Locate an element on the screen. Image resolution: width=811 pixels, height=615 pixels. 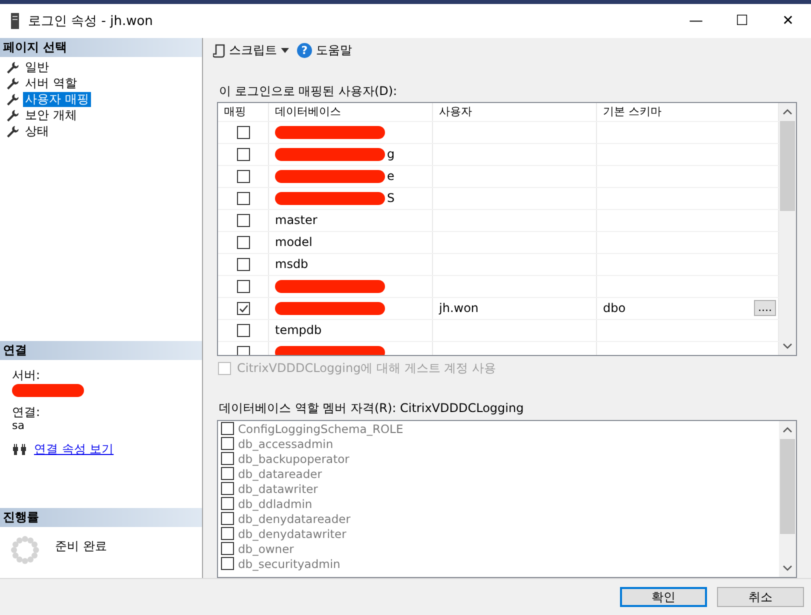
sidebar-item: 서버 역할 is located at coordinates (51, 83).